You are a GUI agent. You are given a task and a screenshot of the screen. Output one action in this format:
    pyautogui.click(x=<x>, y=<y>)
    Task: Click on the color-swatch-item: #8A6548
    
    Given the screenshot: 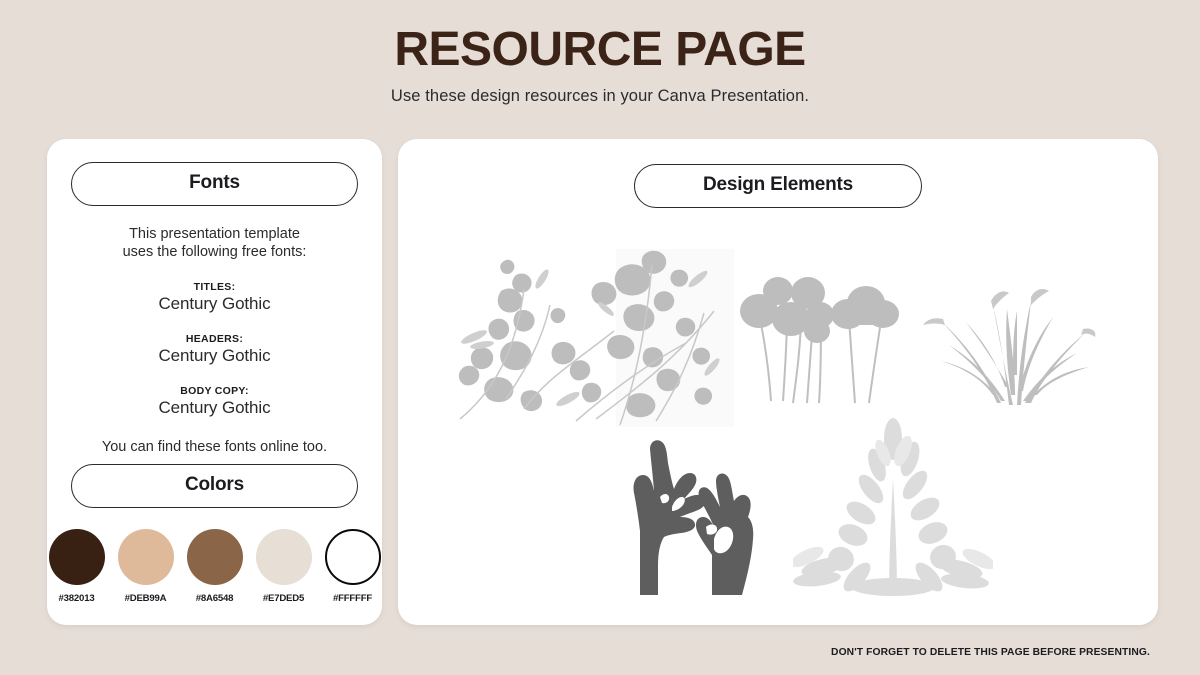 What is the action you would take?
    pyautogui.click(x=214, y=566)
    